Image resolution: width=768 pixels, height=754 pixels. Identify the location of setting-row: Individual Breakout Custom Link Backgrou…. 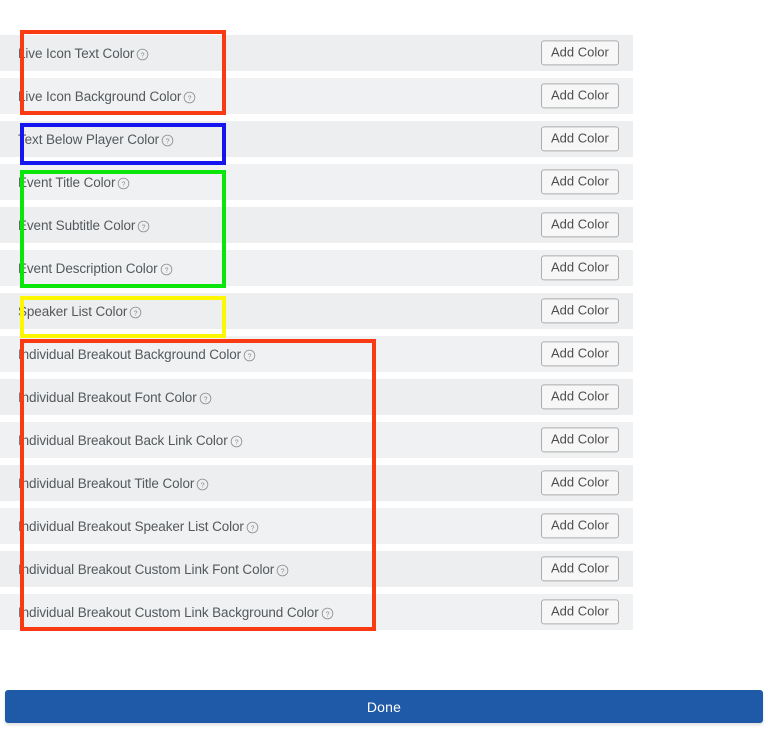
(316, 612).